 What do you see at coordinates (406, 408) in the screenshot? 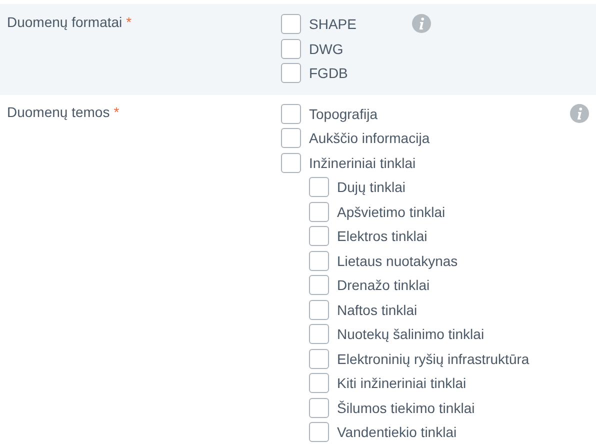
I see `checkbox-label: Šilumos tiekimo tinklai` at bounding box center [406, 408].